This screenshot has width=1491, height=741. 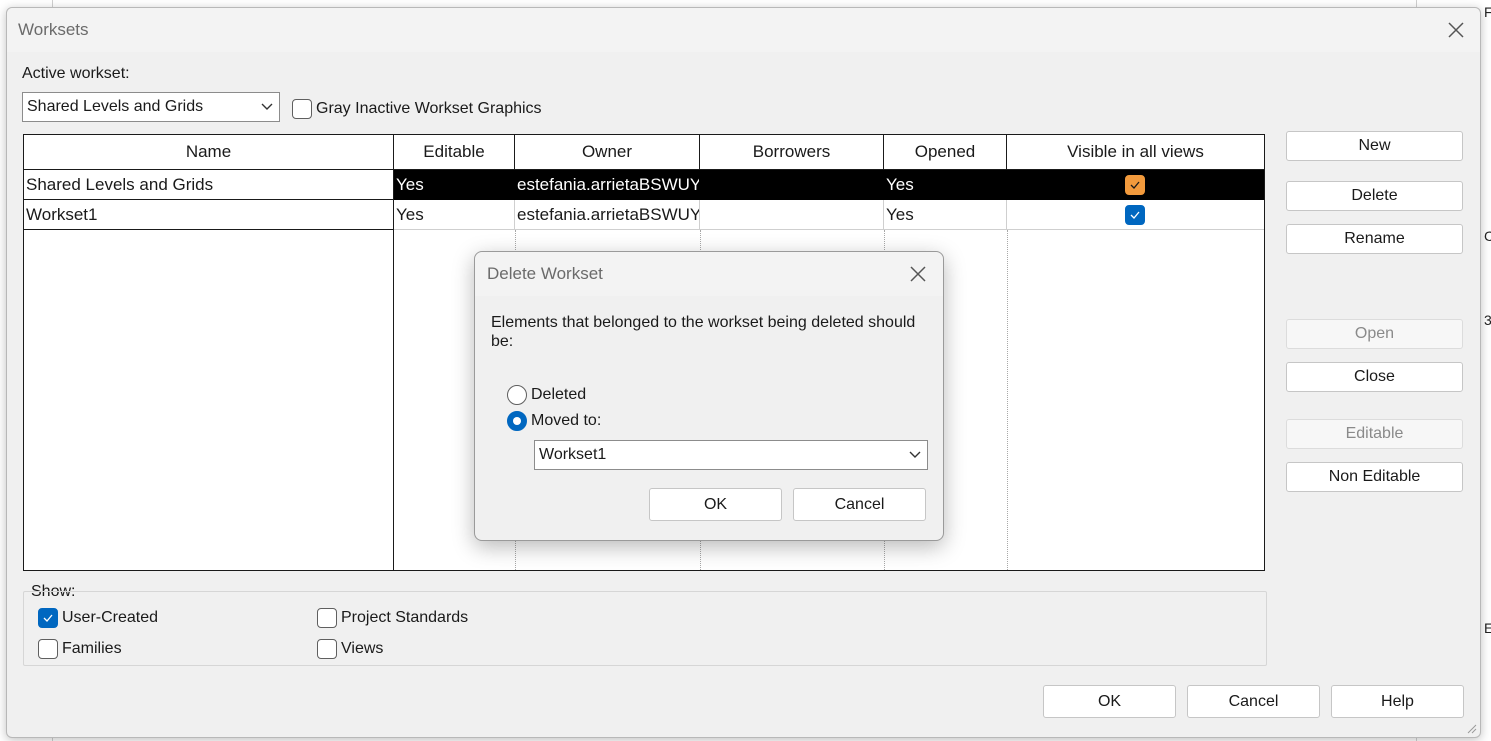 I want to click on background-edge-label: F, so click(x=1487, y=12).